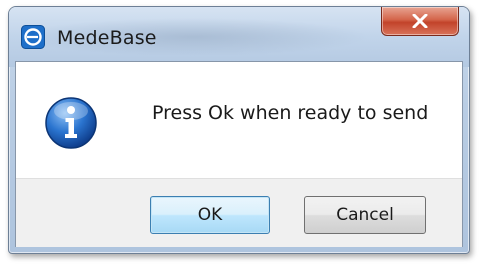  Describe the element at coordinates (71, 123) in the screenshot. I see `info-icon` at that location.